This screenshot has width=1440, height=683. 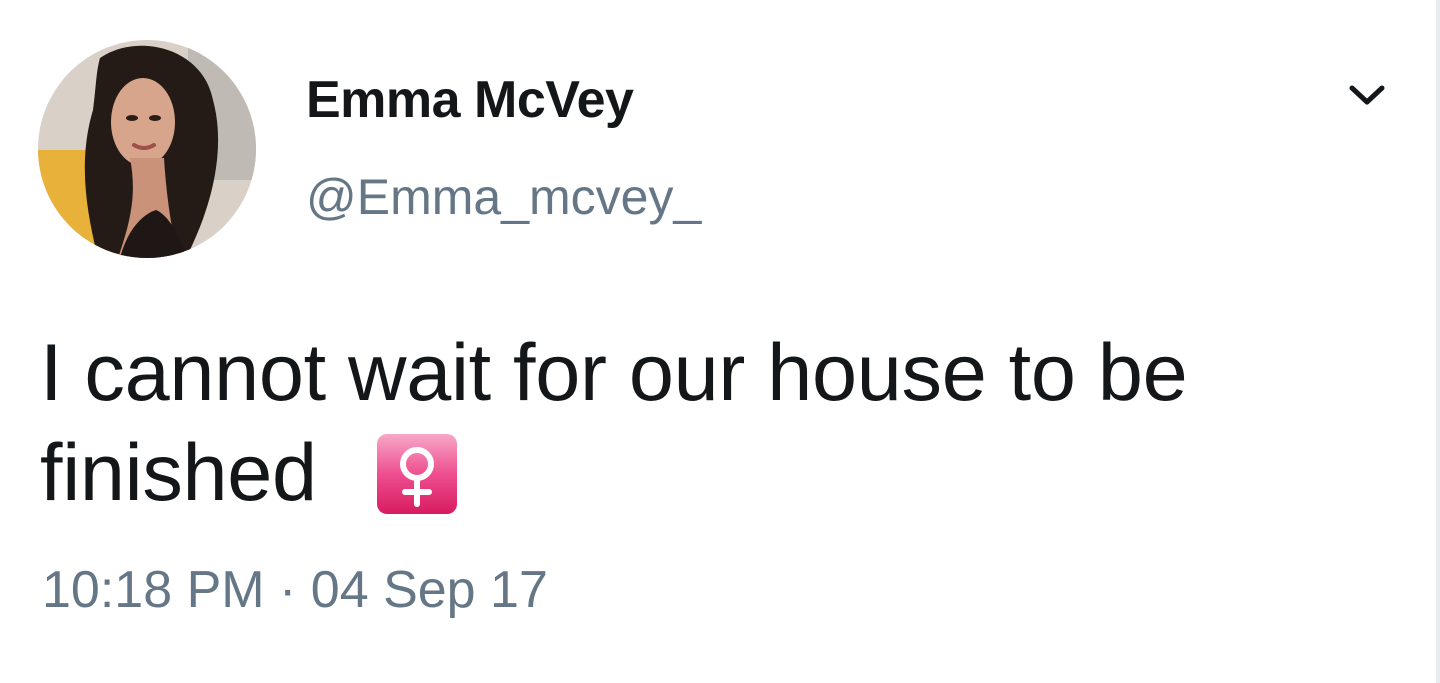 I want to click on display-name: Emma McVey, so click(x=470, y=100).